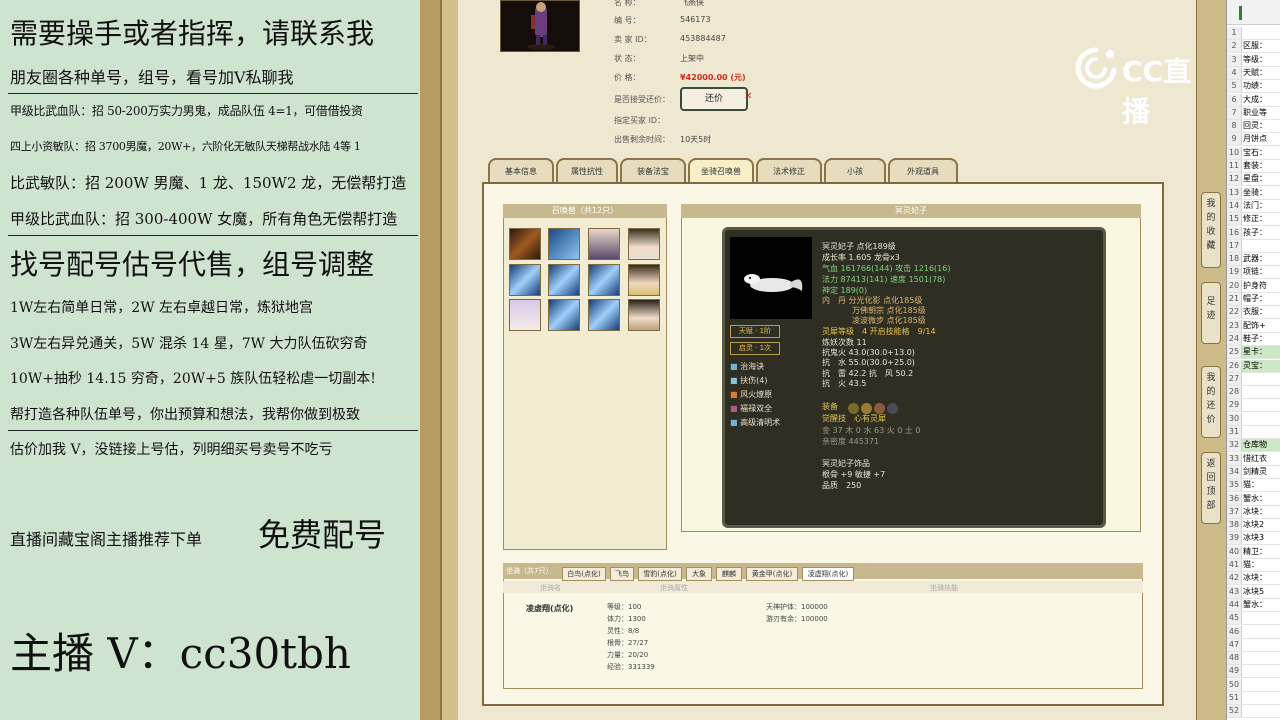 The height and width of the screenshot is (720, 1280). Describe the element at coordinates (1253, 47) in the screenshot. I see `sheet-row: 2 区服：` at that location.